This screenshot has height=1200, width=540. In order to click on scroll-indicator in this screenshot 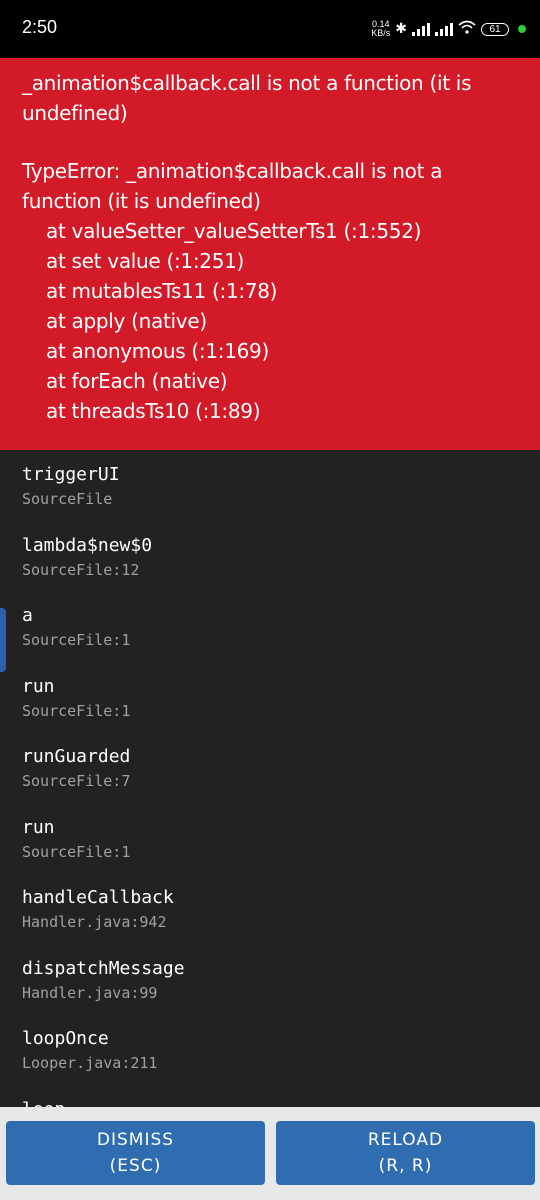, I will do `click(3, 640)`.